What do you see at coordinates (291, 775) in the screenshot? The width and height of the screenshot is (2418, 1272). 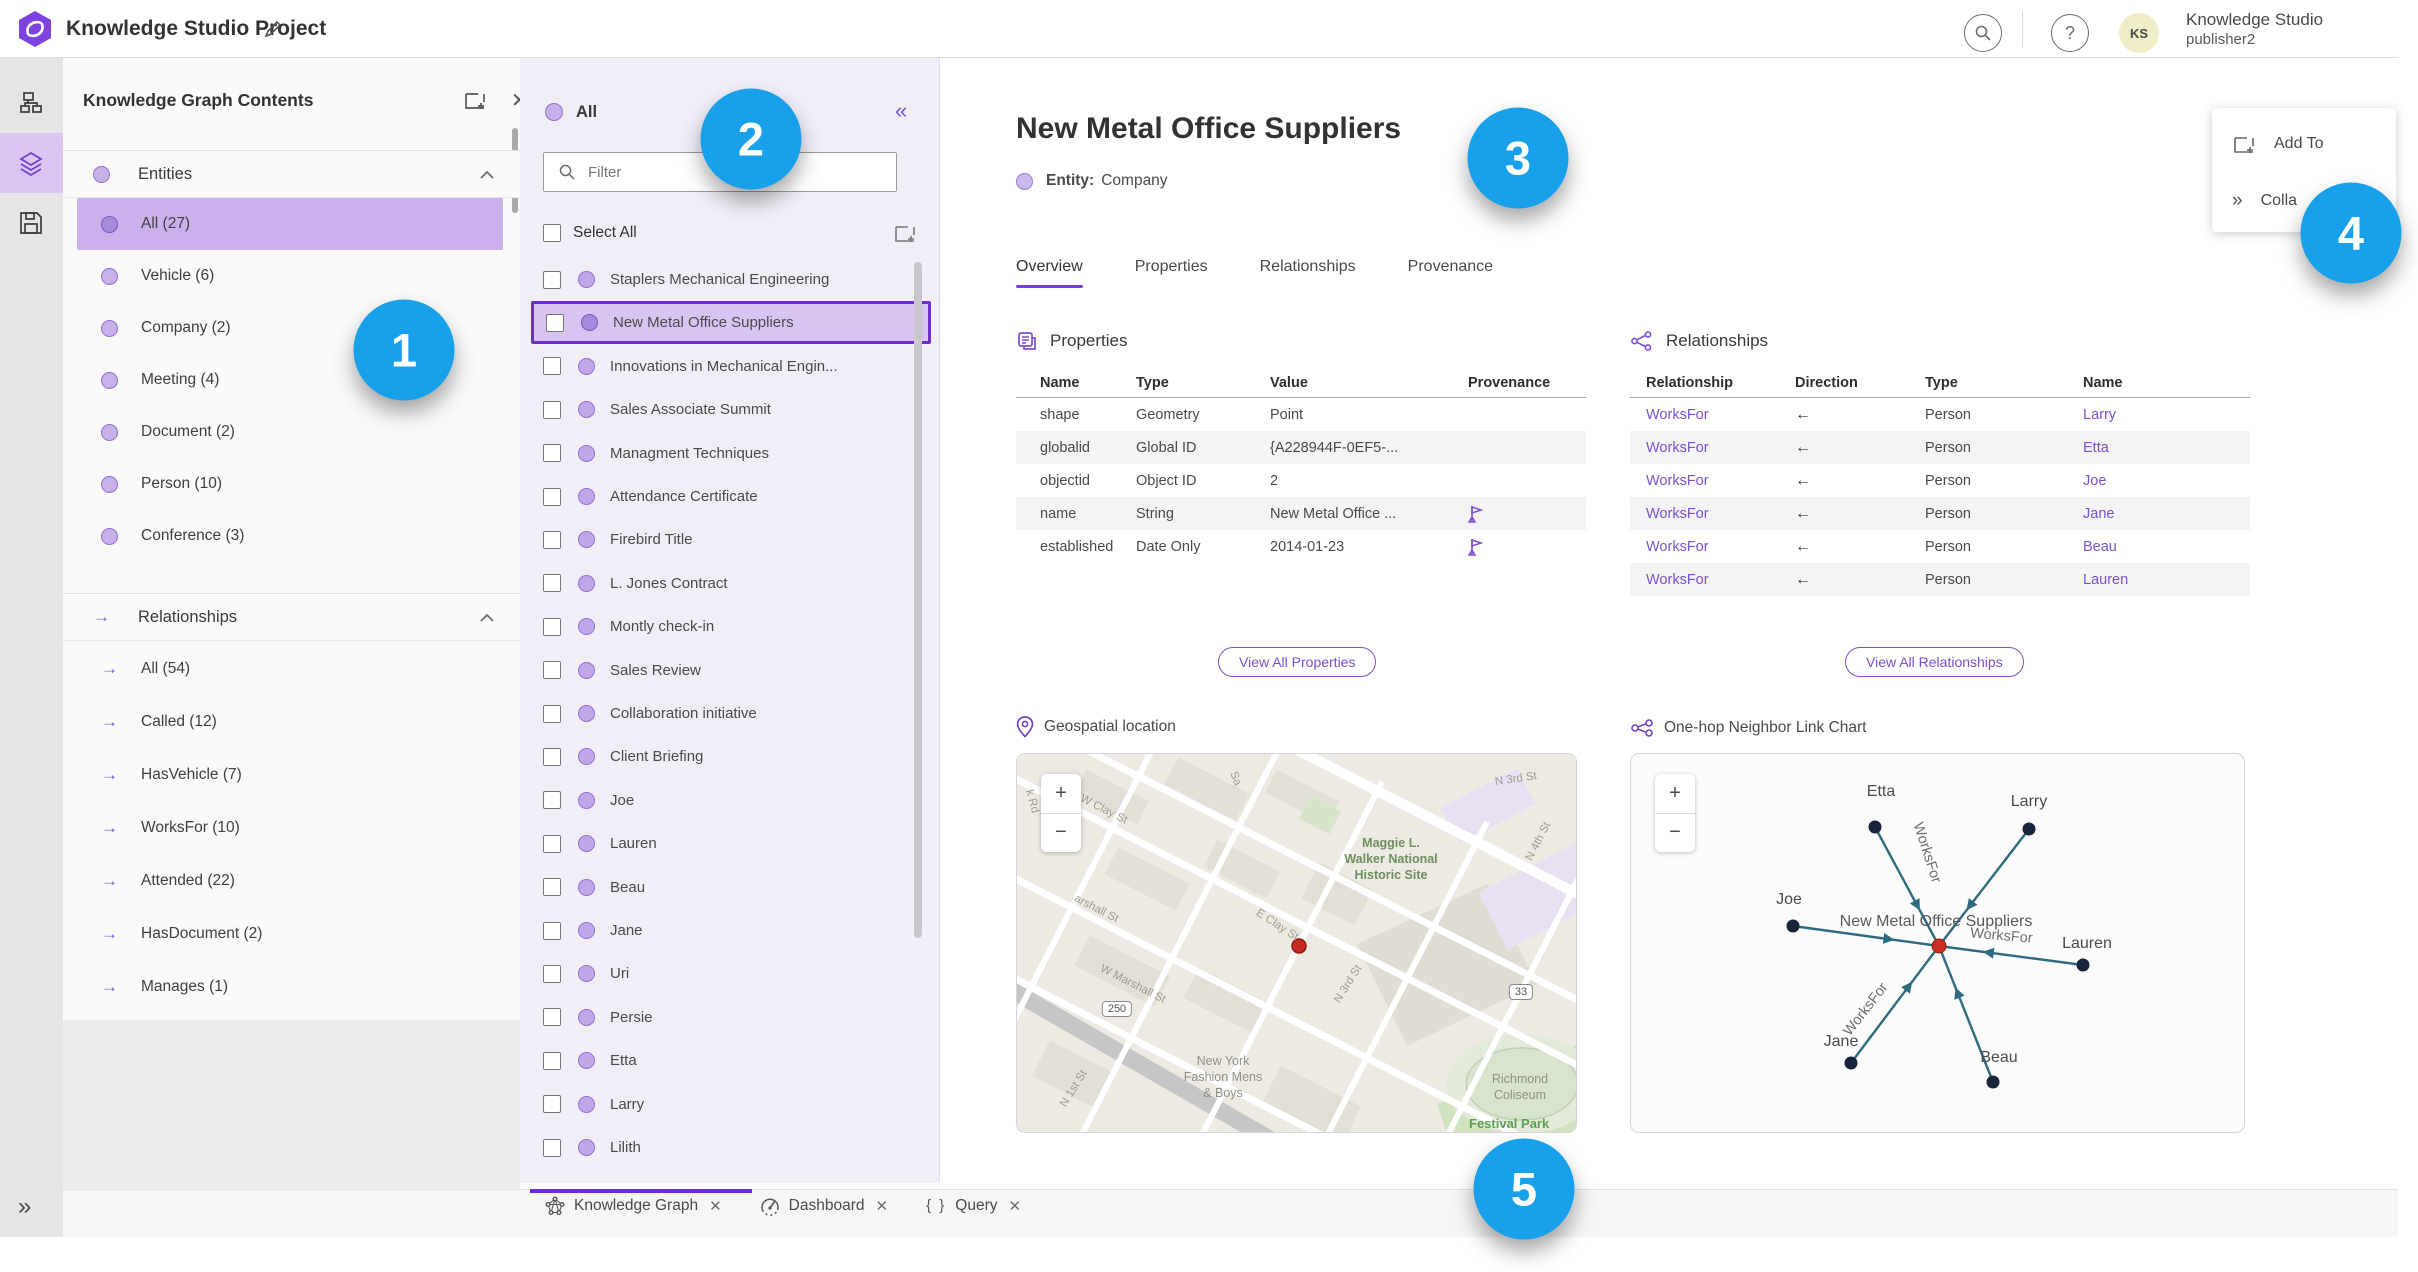 I see `sidebar-item-relationship: → HasVehicle (7)` at bounding box center [291, 775].